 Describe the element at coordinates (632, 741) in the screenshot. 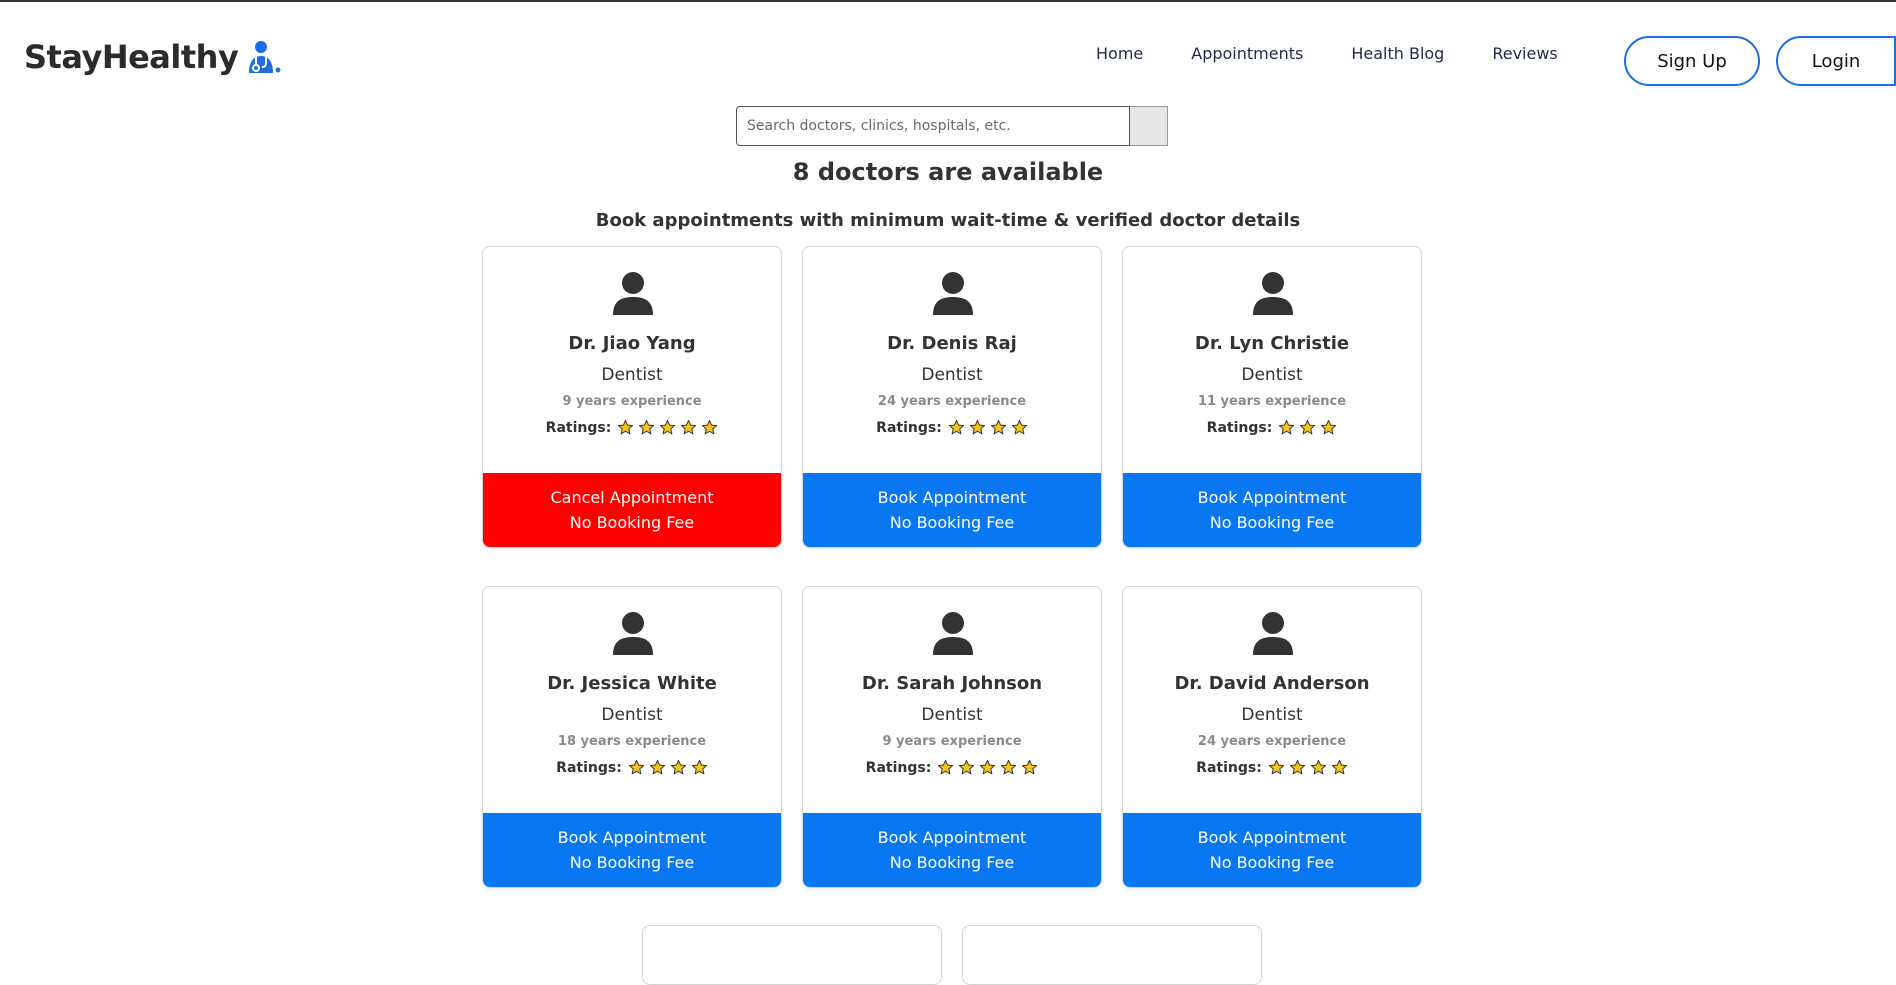

I see `doctor-experience: 18 years experience` at that location.